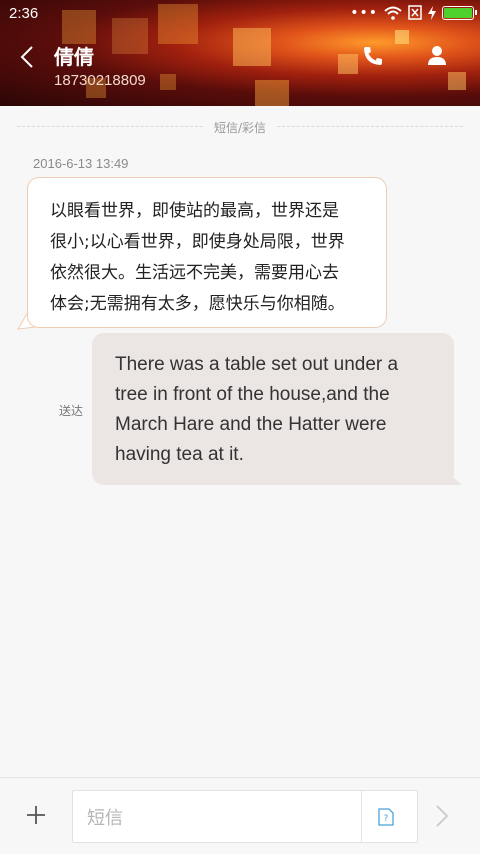 The width and height of the screenshot is (480, 854). Describe the element at coordinates (197, 242) in the screenshot. I see `message-line: 很小;以心看世界，即使身处局限，世界` at that location.